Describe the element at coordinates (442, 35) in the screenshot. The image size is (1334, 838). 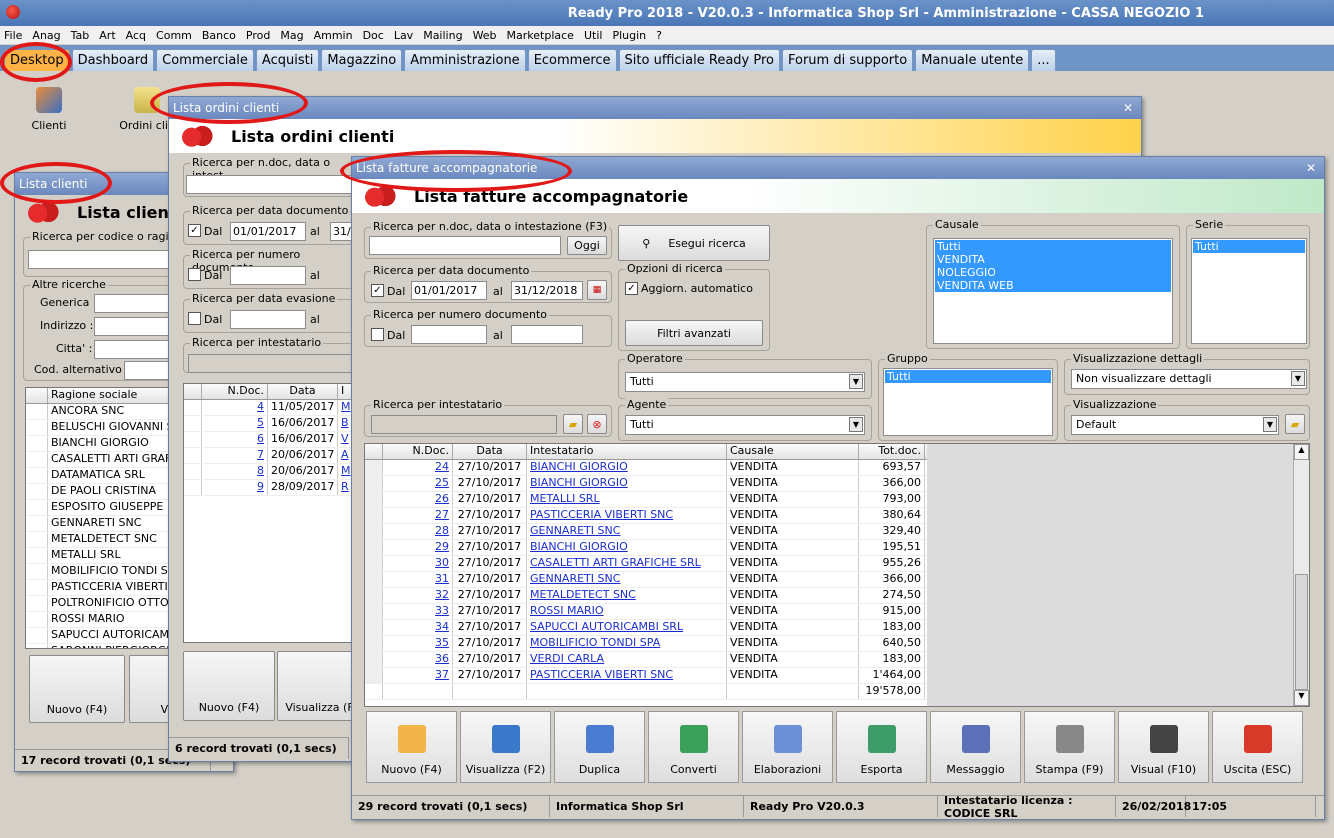
I see `menu-item: Mailing` at that location.